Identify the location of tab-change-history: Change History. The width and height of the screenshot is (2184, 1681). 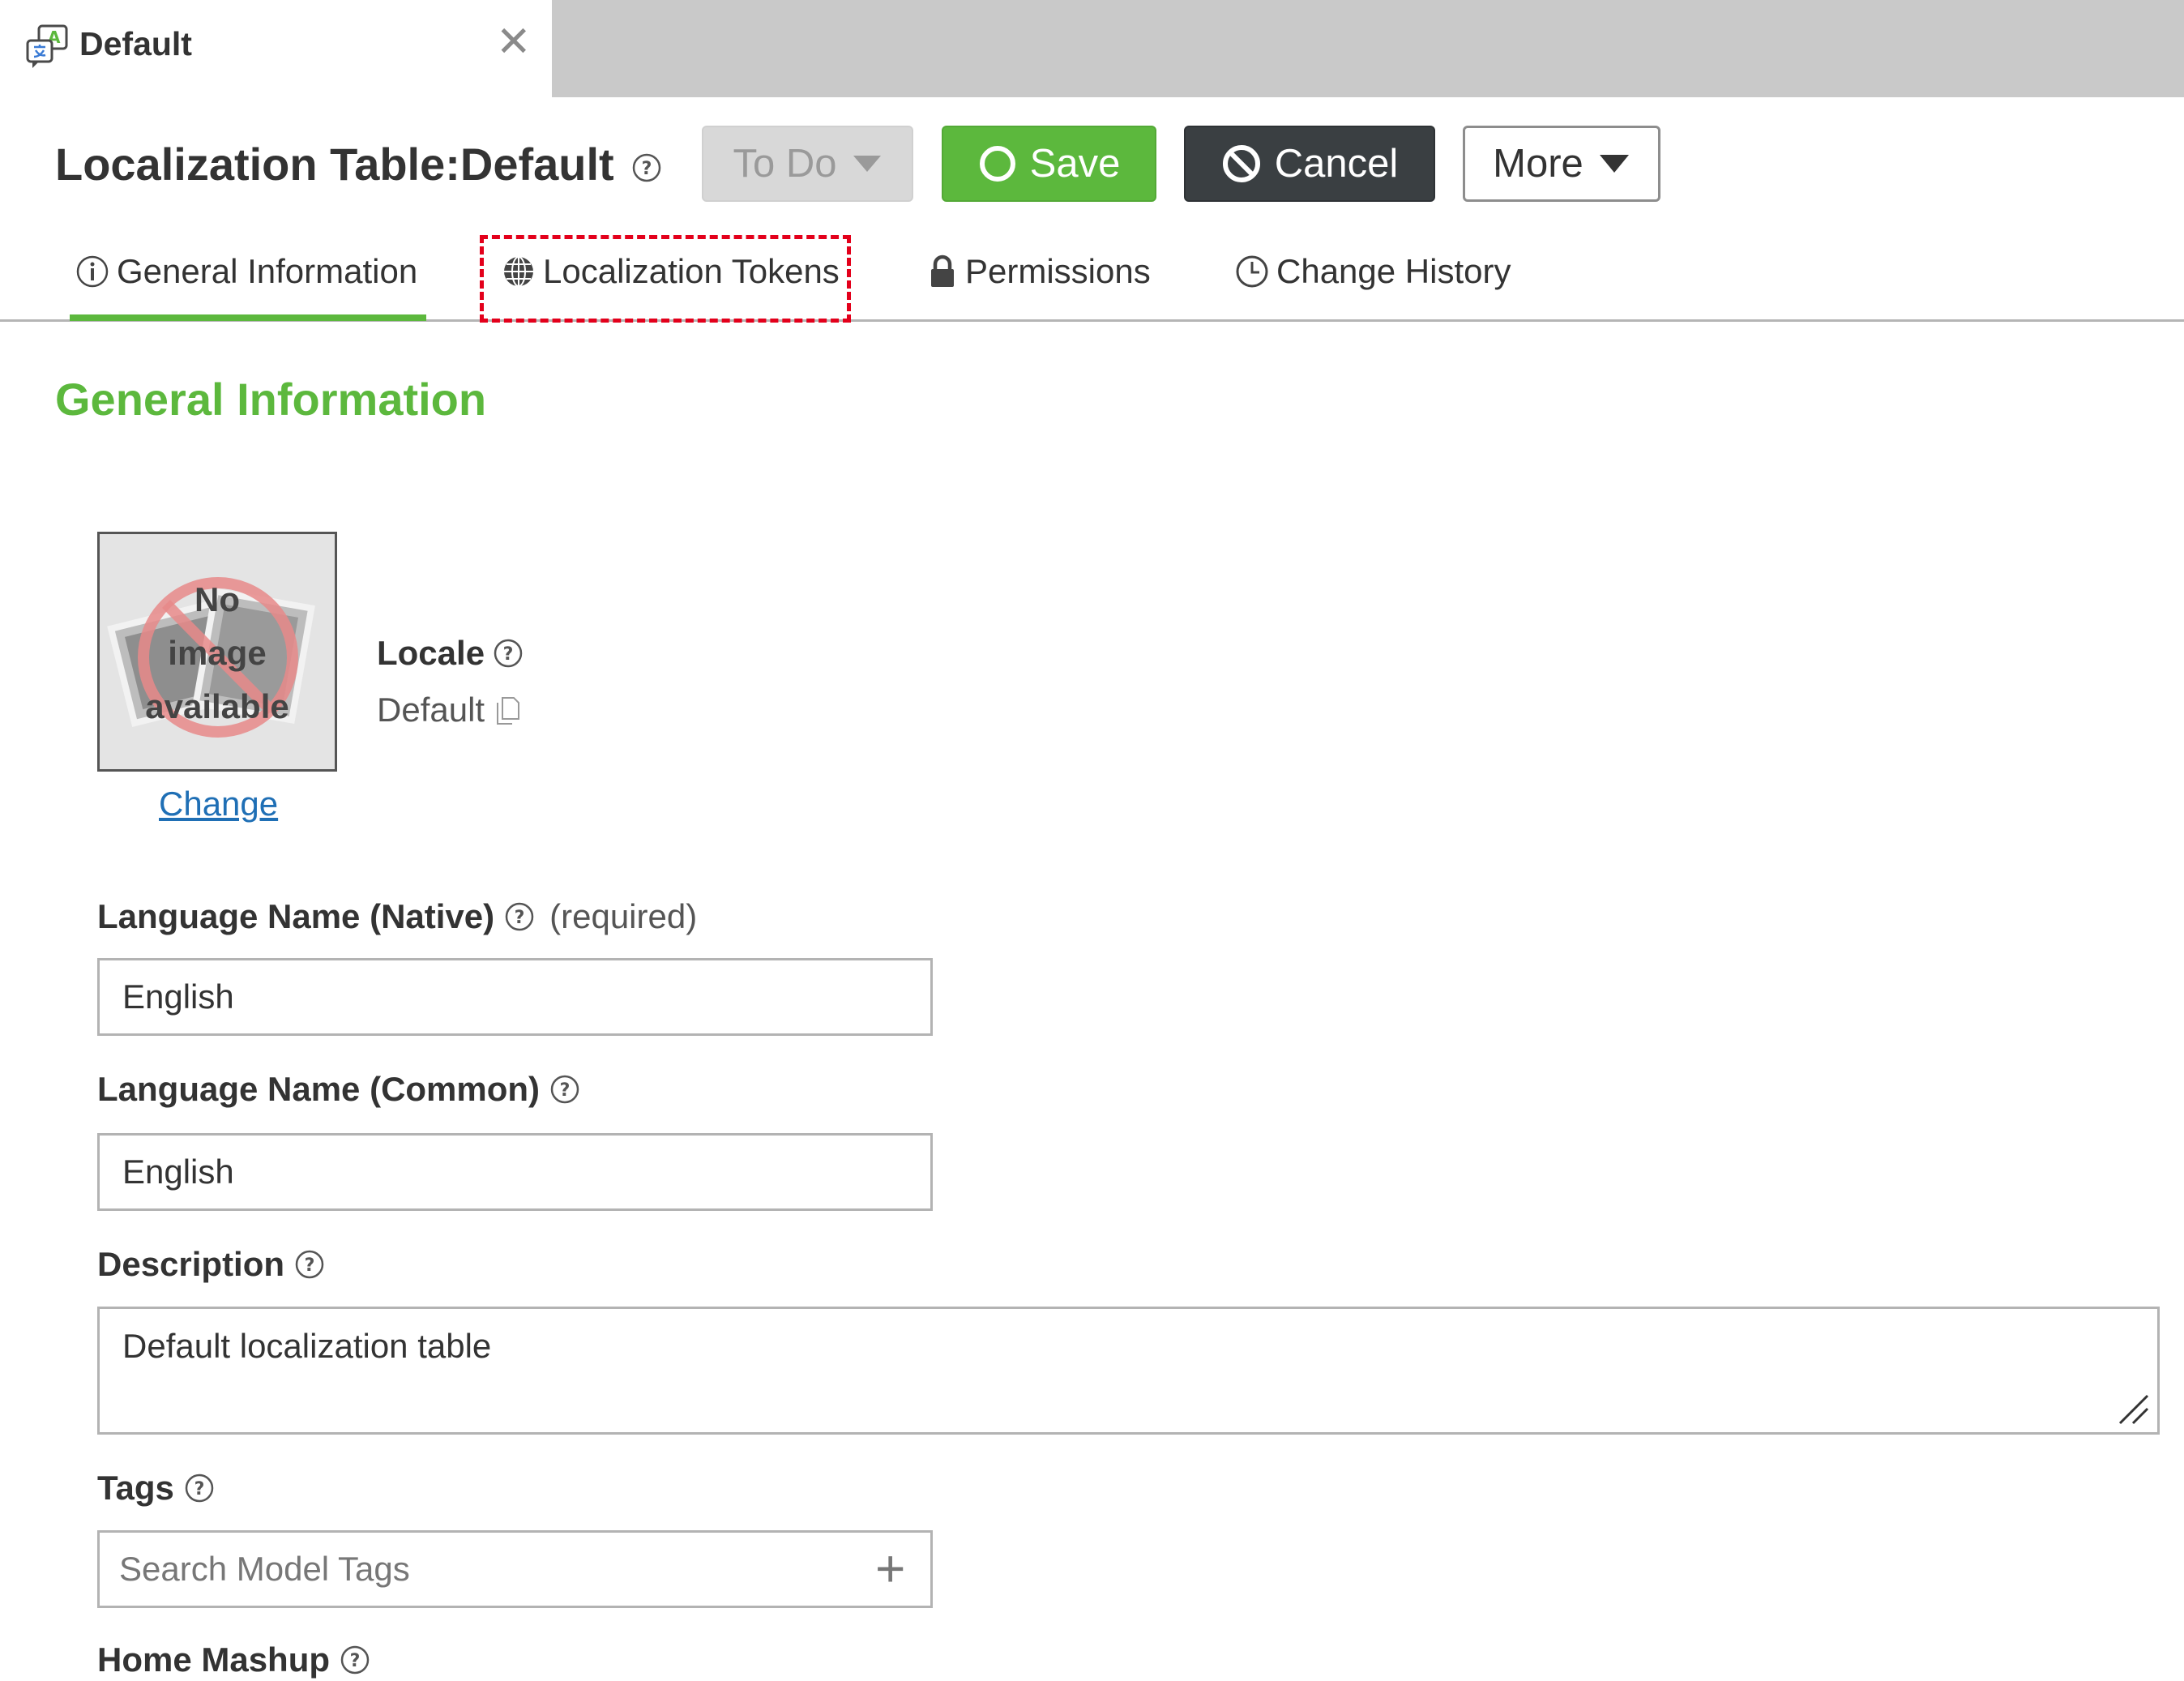
(1373, 271).